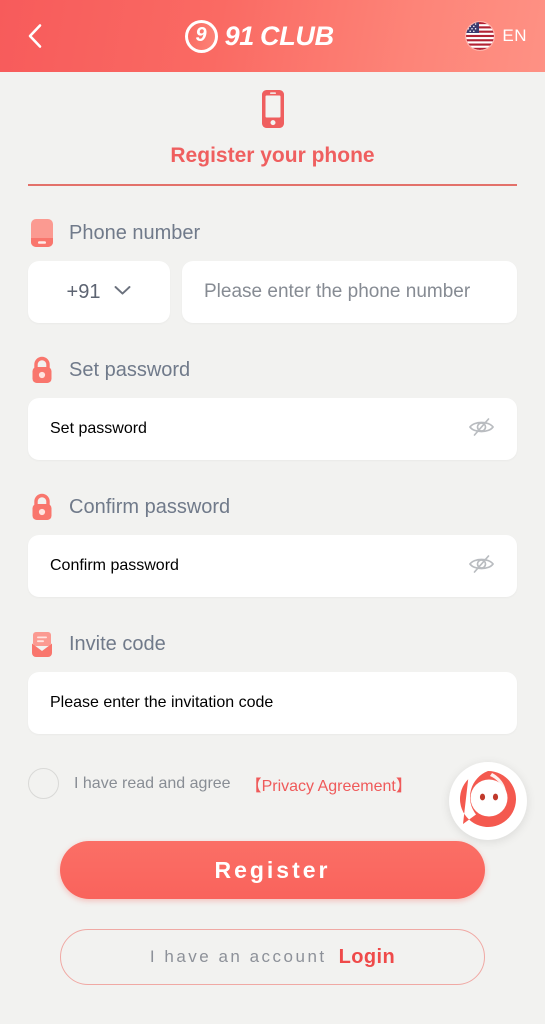 The image size is (545, 1024). What do you see at coordinates (130, 369) in the screenshot?
I see `password-label: Set password` at bounding box center [130, 369].